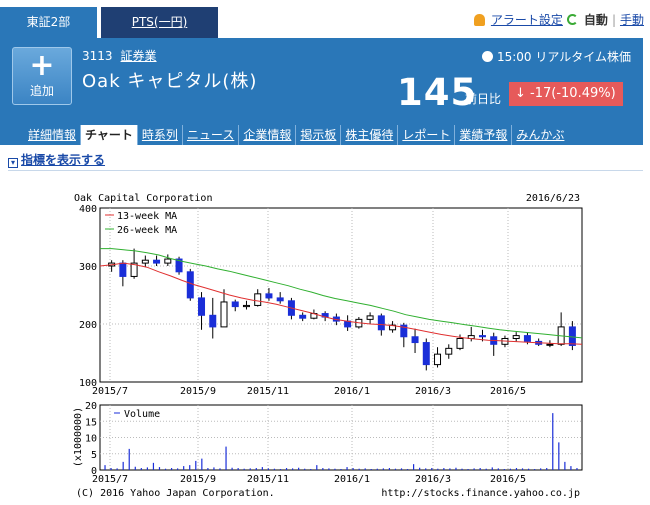  I want to click on legend-ma26: 26-week MA, so click(147, 230).